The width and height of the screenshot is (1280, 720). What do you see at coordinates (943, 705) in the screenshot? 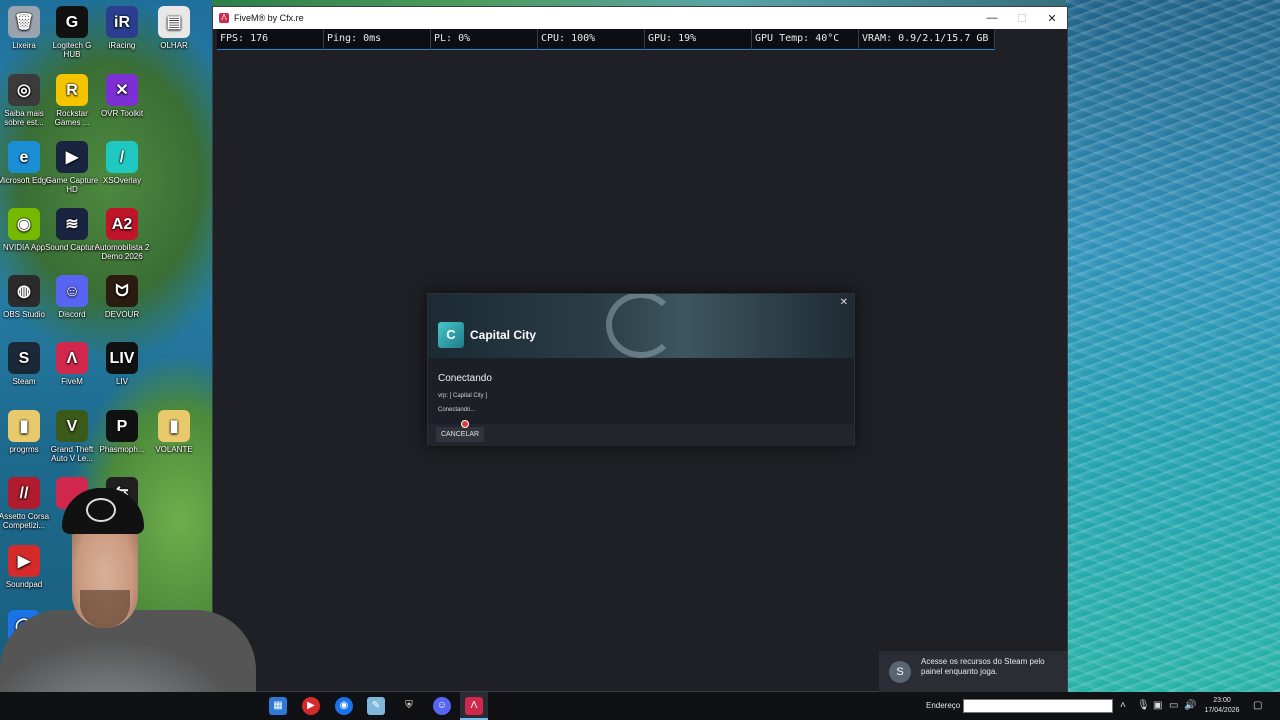
I see `address-label: Endereço` at bounding box center [943, 705].